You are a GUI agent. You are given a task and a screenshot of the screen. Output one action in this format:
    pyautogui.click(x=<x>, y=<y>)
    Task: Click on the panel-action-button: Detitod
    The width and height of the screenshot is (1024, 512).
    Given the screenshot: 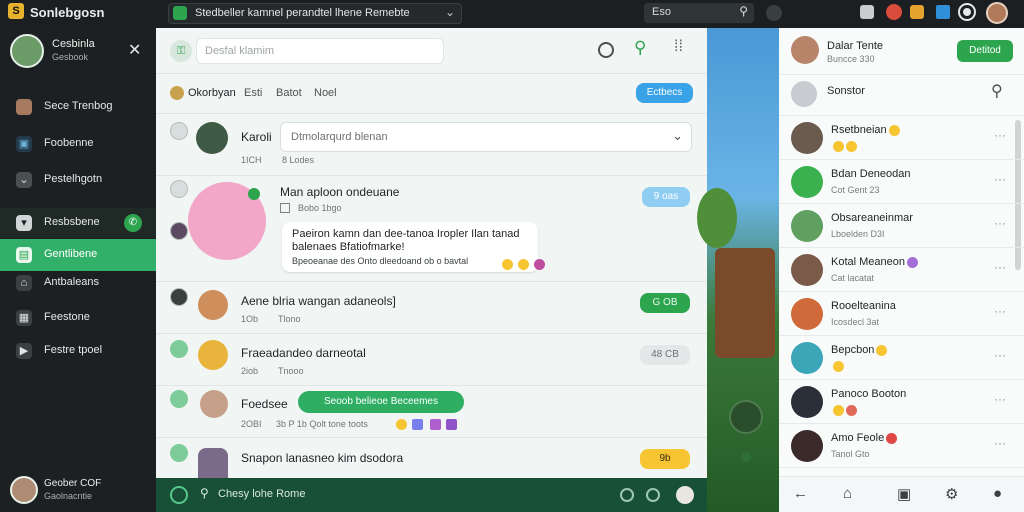 What is the action you would take?
    pyautogui.click(x=985, y=51)
    